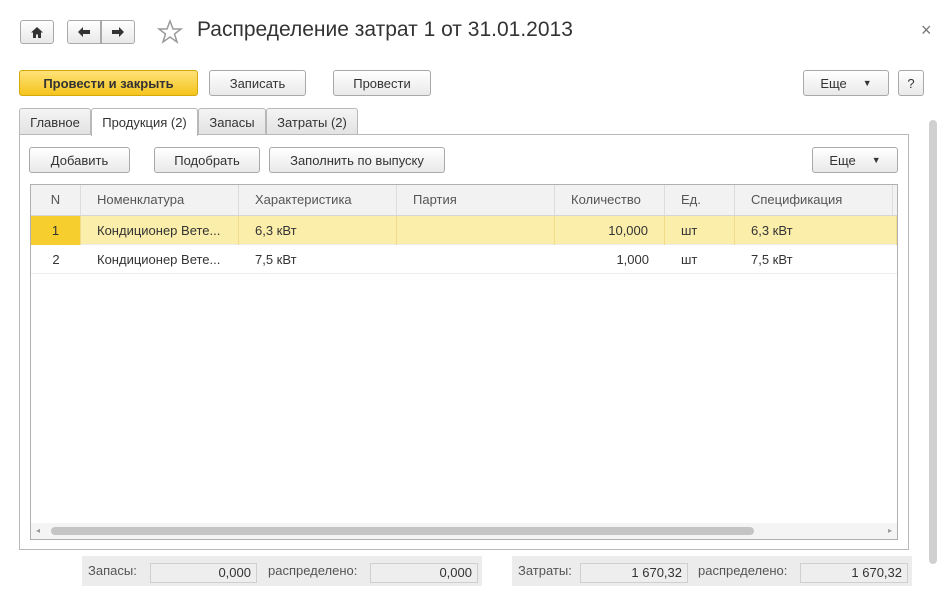 Image resolution: width=950 pixels, height=595 pixels. What do you see at coordinates (203, 573) in the screenshot?
I see `stock-value-field: 0,000` at bounding box center [203, 573].